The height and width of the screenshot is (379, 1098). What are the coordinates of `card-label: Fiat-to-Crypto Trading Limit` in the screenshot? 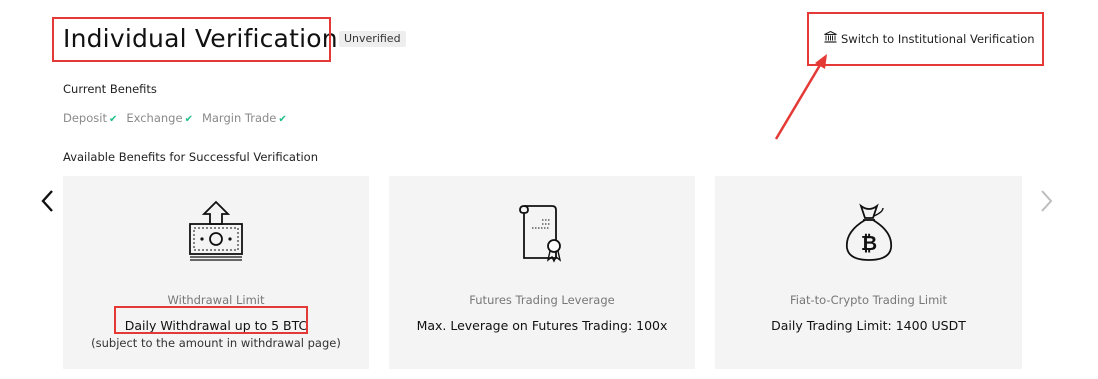 It's located at (868, 300).